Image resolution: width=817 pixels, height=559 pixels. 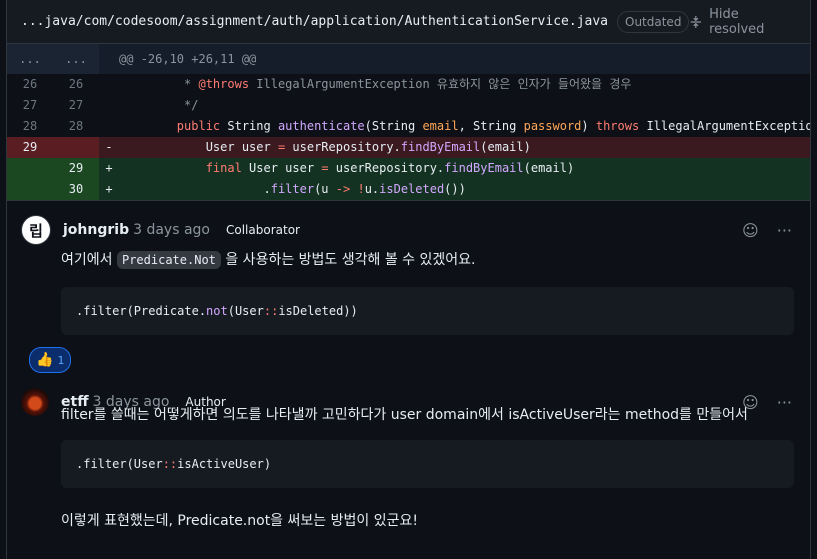 I want to click on code-token: not, so click(x=217, y=311).